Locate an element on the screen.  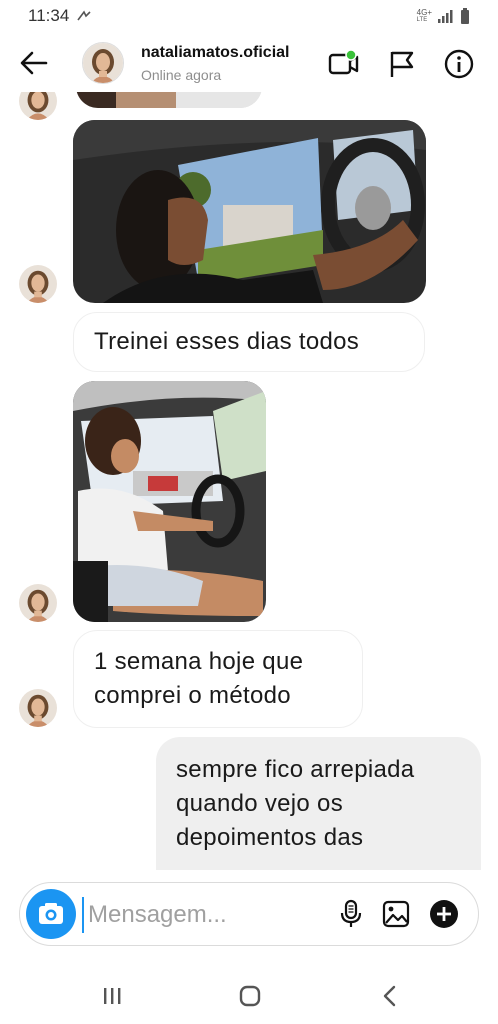
camera-button is located at coordinates (51, 914).